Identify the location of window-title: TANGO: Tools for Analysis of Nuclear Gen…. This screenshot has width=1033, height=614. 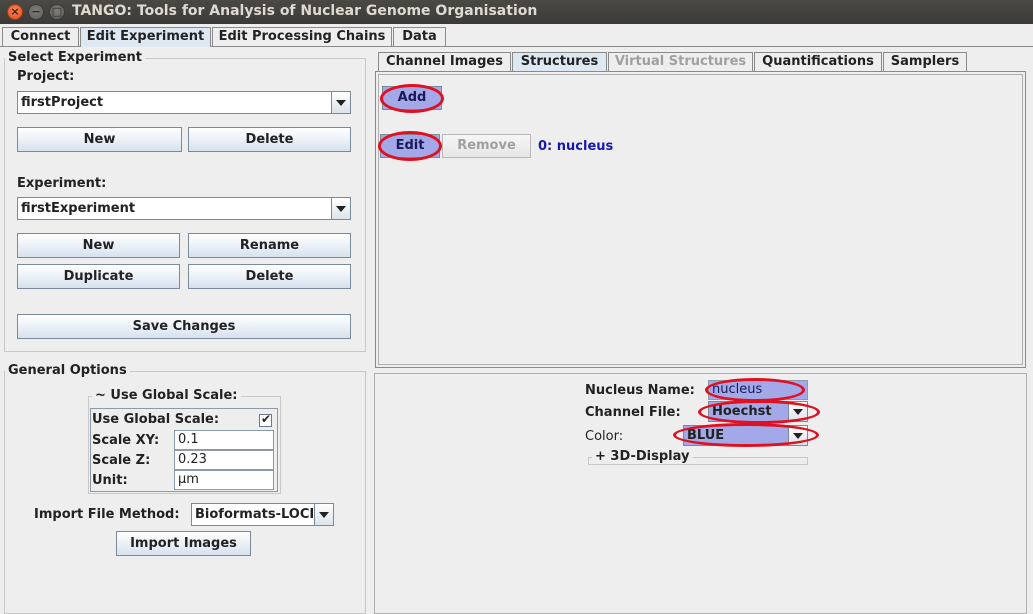
(305, 11).